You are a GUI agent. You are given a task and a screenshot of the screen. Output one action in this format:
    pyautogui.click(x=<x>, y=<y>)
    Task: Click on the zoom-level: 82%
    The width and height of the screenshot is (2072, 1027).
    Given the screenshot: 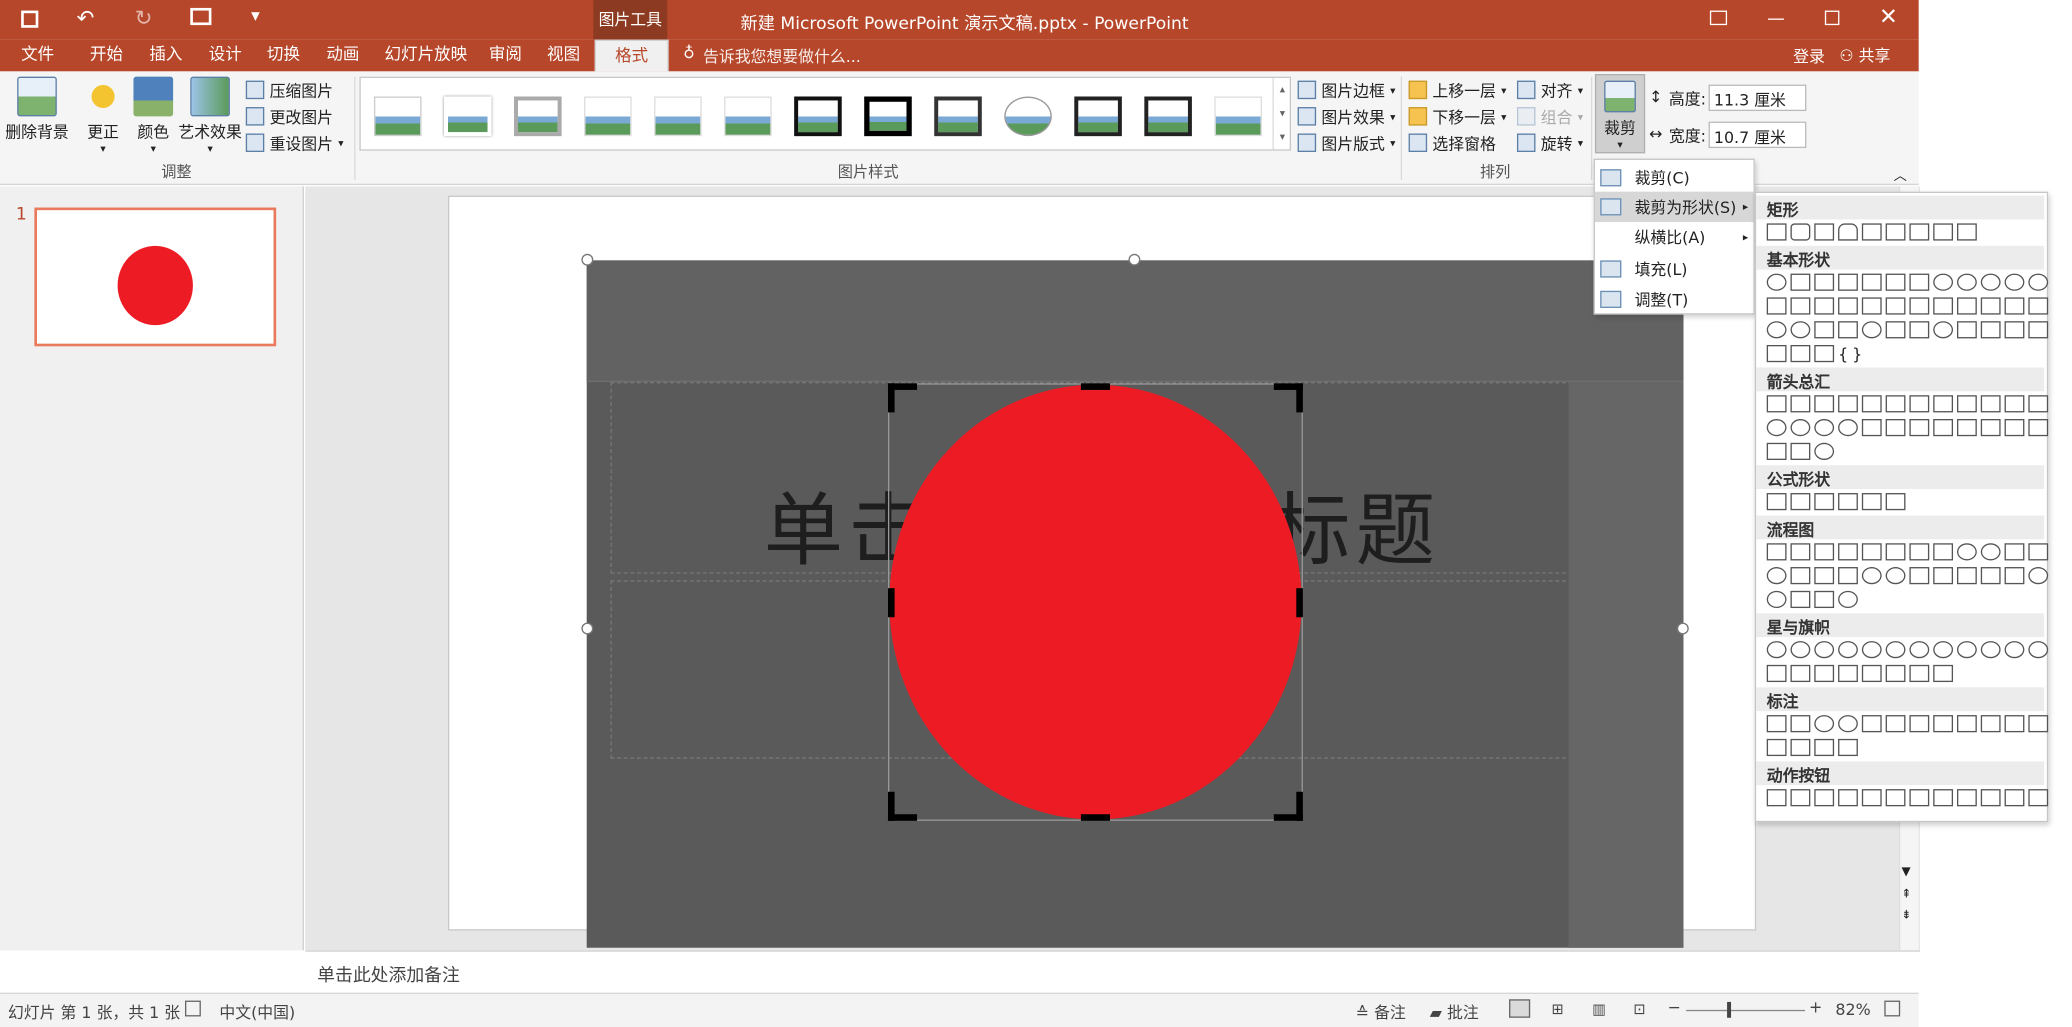 What is the action you would take?
    pyautogui.click(x=1852, y=1010)
    